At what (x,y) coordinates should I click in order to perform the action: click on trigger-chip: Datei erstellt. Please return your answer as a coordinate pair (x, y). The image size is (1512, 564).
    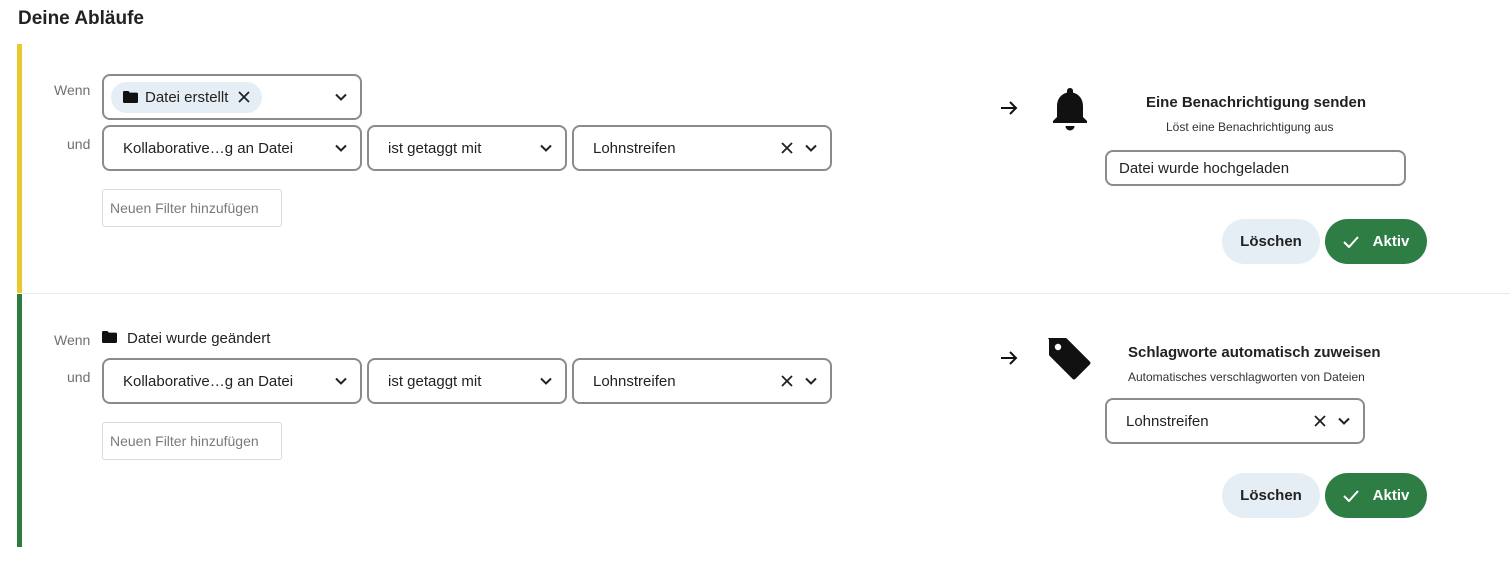
    Looking at the image, I should click on (187, 97).